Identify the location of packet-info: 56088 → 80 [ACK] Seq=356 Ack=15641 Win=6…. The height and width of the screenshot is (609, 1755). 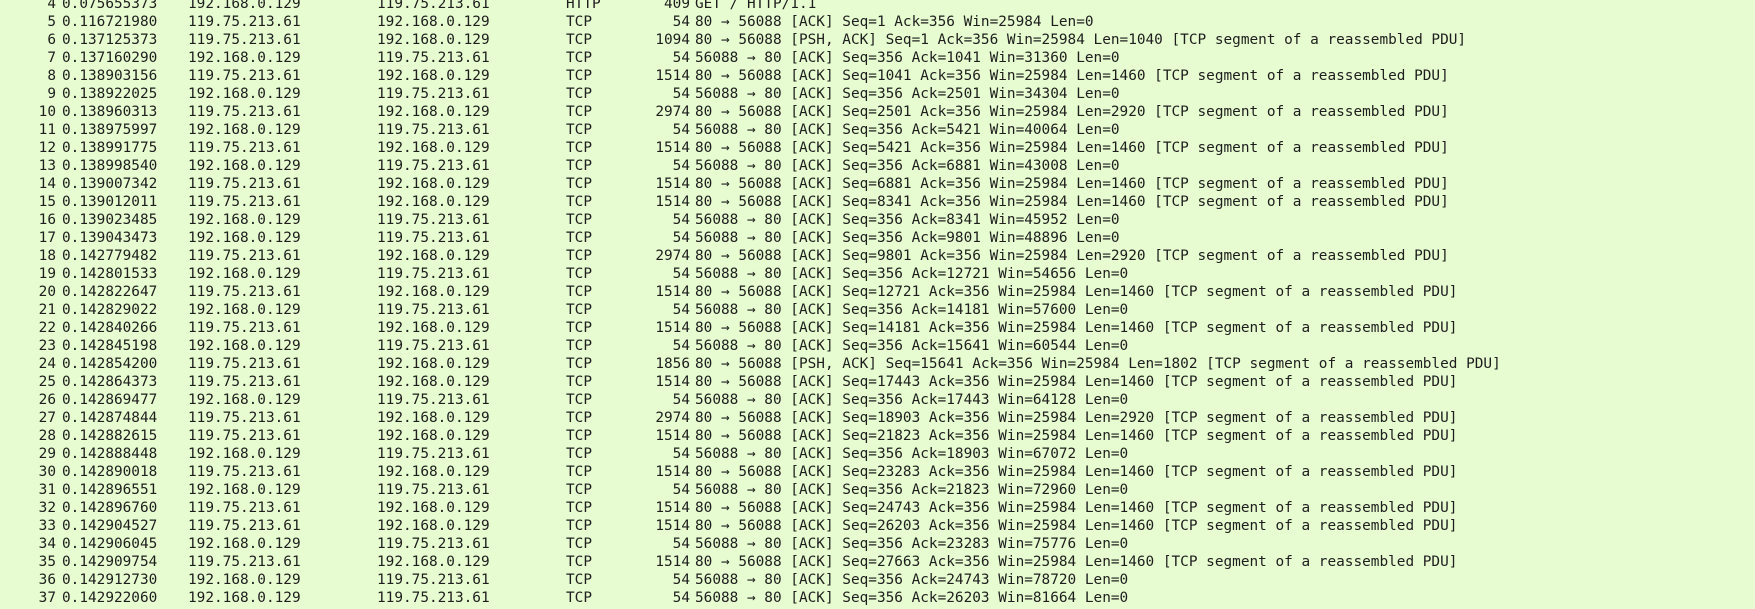
(912, 346).